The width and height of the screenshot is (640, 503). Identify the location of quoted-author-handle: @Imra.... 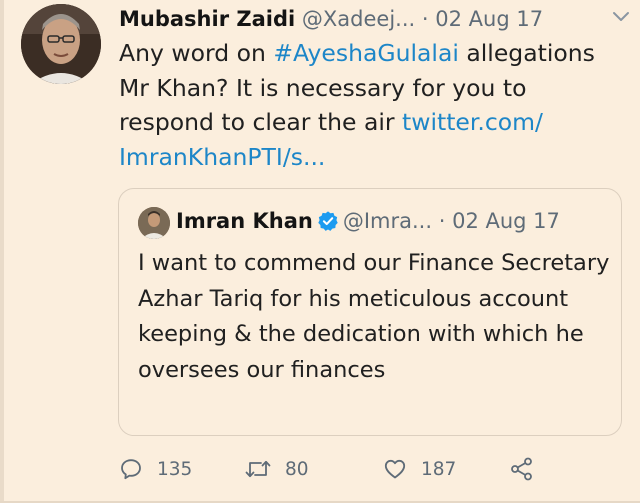
(387, 221).